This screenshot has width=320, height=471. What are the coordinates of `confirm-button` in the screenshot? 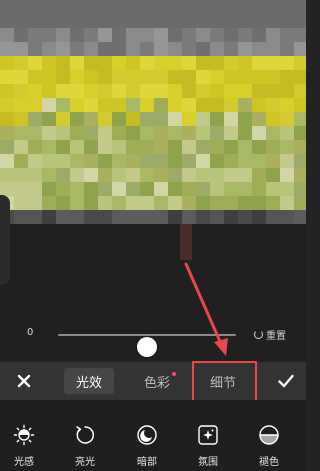 It's located at (286, 381).